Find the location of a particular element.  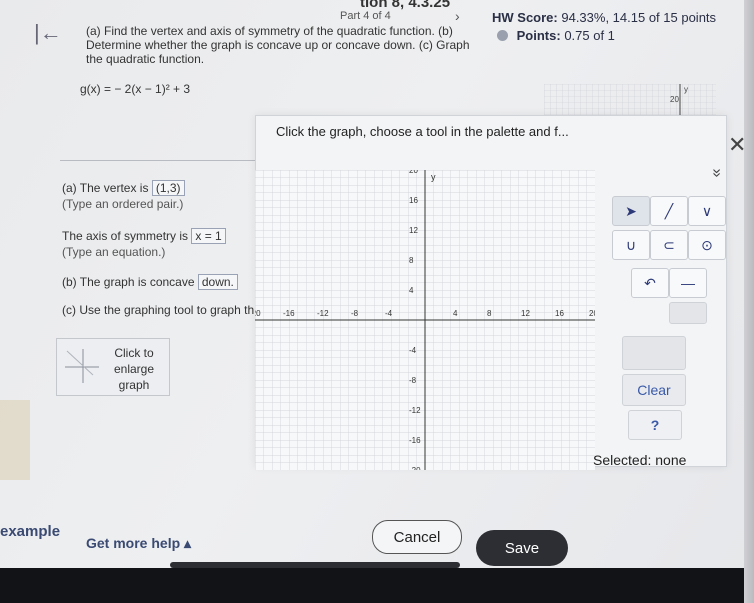

graph-thumbnail: Click to enlarge graph is located at coordinates (113, 367).